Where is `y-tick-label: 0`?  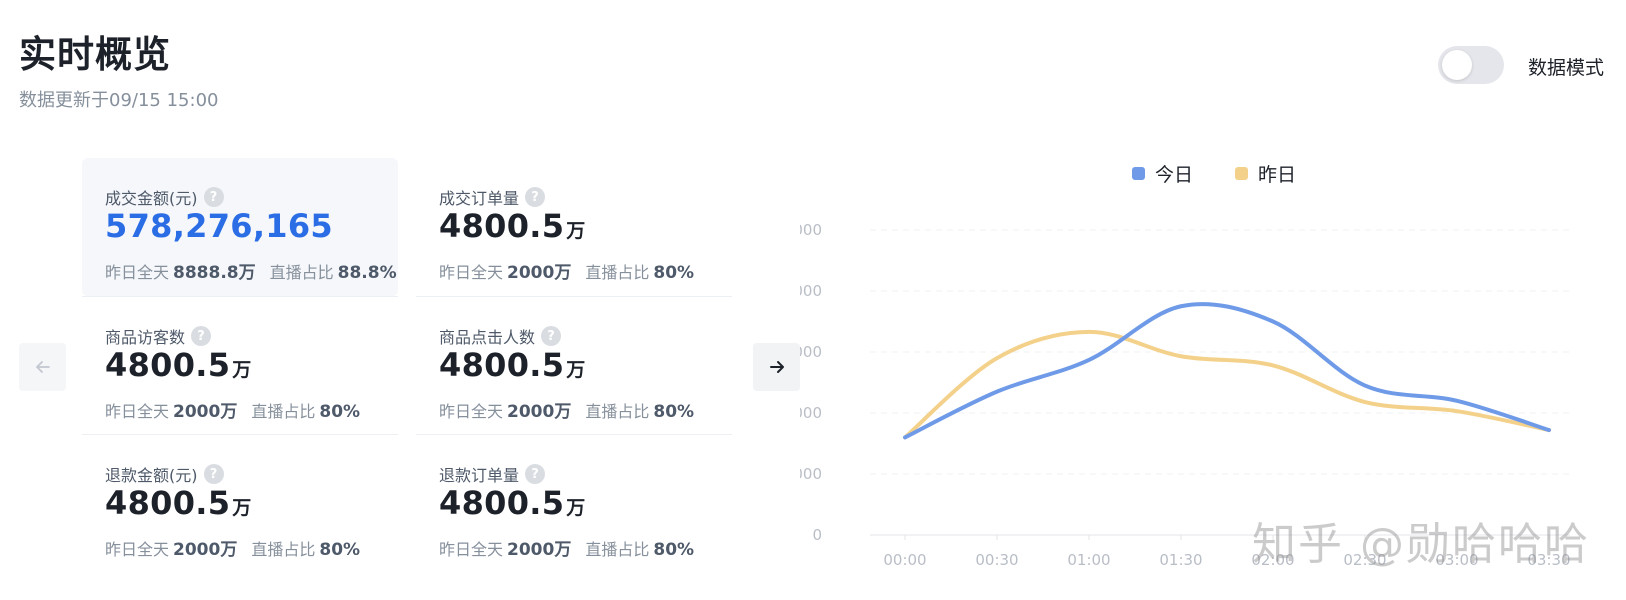
y-tick-label: 0 is located at coordinates (817, 535).